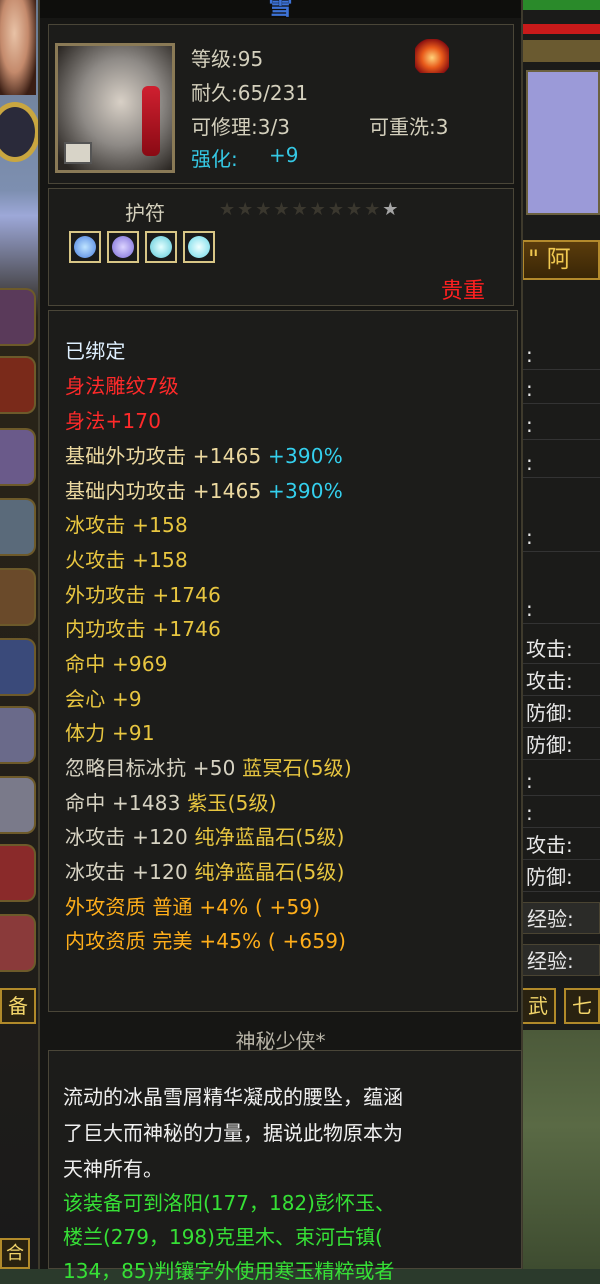 This screenshot has height=1284, width=600. I want to click on lock-icon, so click(78, 153).